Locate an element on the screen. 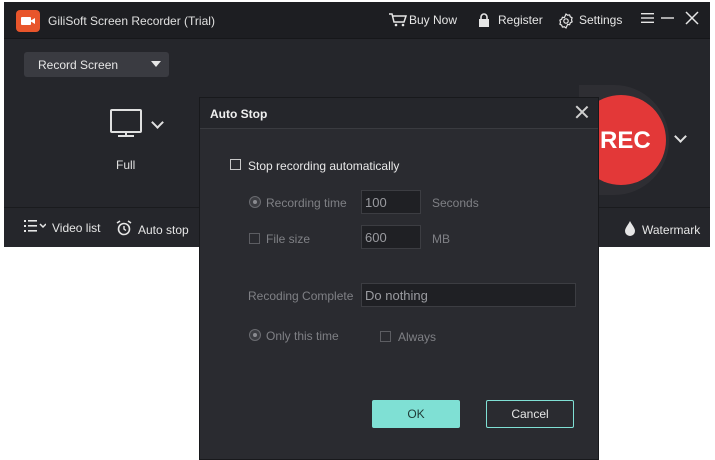 The height and width of the screenshot is (460, 715). caret-down-icon is located at coordinates (156, 64).